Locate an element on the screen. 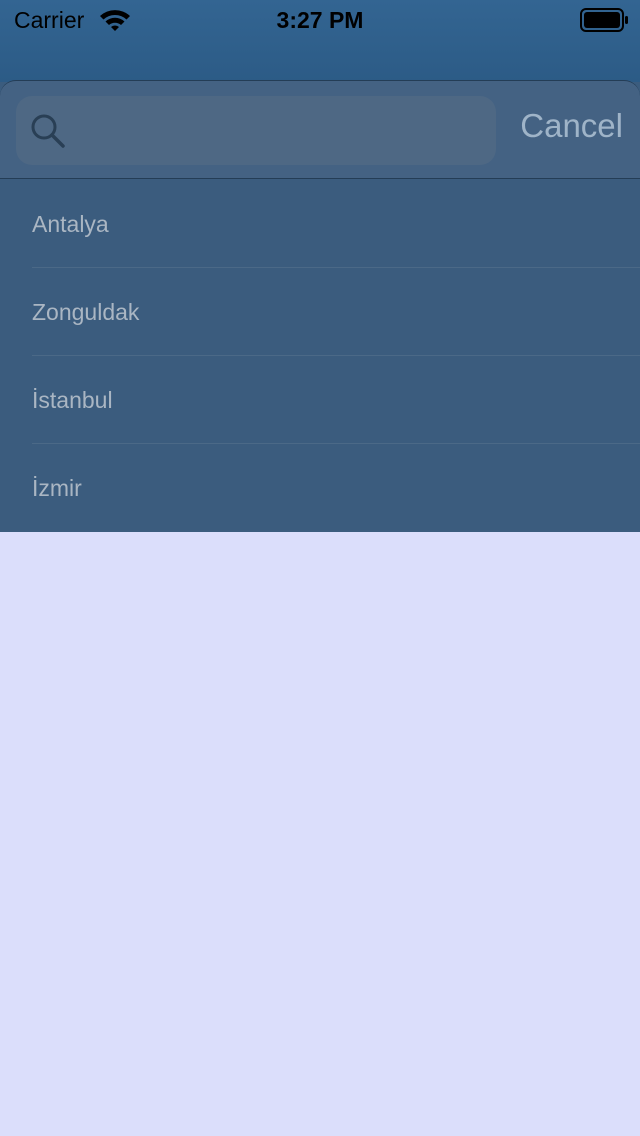 The height and width of the screenshot is (1136, 640). list-item: İstanbul is located at coordinates (320, 400).